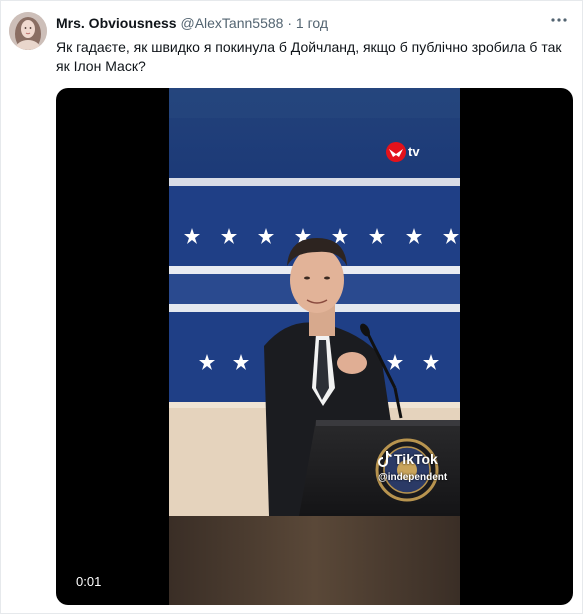 The width and height of the screenshot is (583, 614). Describe the element at coordinates (418, 470) in the screenshot. I see `tiktok-watermark: TikTok @independent` at that location.